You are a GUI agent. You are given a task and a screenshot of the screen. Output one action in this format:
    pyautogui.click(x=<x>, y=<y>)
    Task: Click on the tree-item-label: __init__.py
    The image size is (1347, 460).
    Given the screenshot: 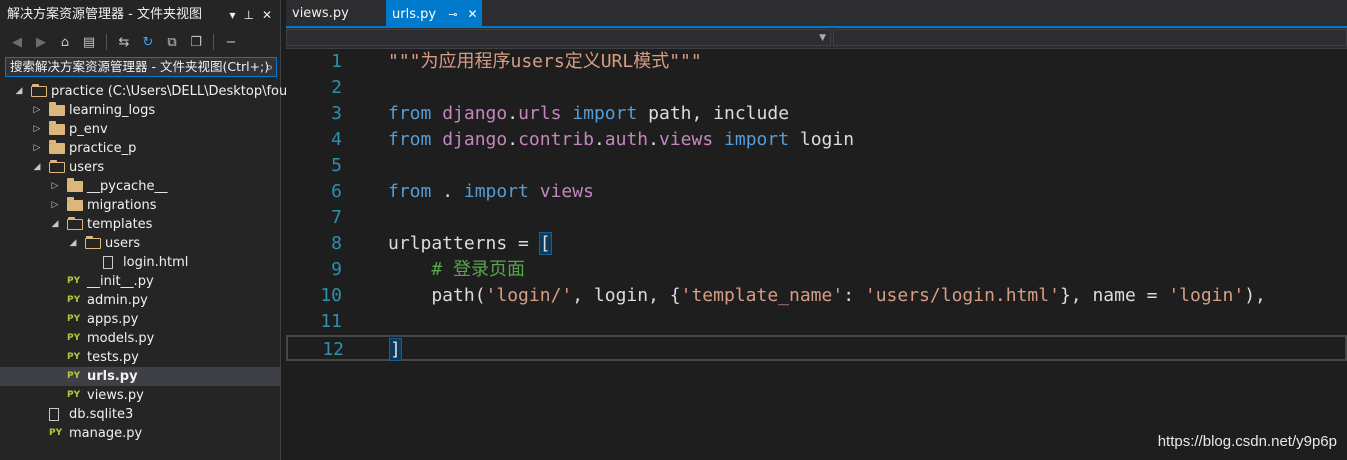 What is the action you would take?
    pyautogui.click(x=120, y=281)
    